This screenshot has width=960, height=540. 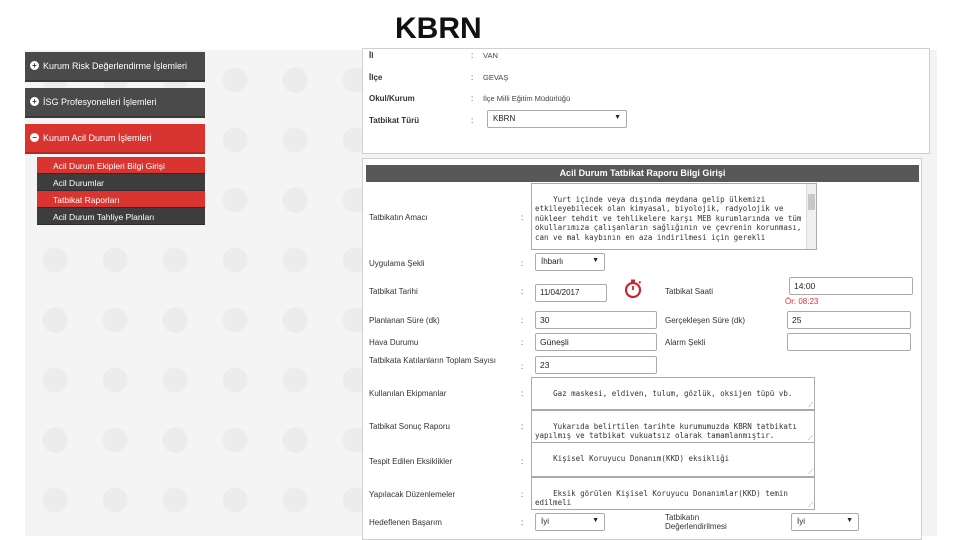 I want to click on okul-label: Okul/Kurum, so click(x=392, y=98).